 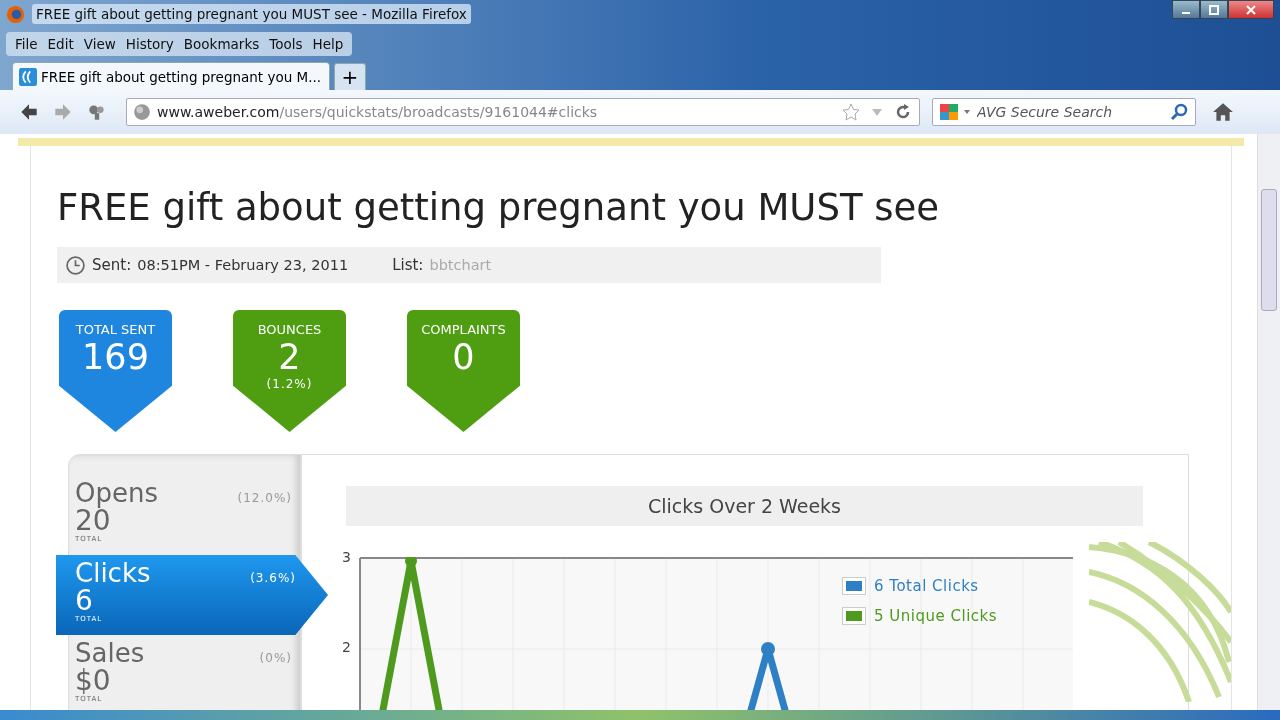 I want to click on search-field: AVG Secure Search, so click(x=1070, y=112).